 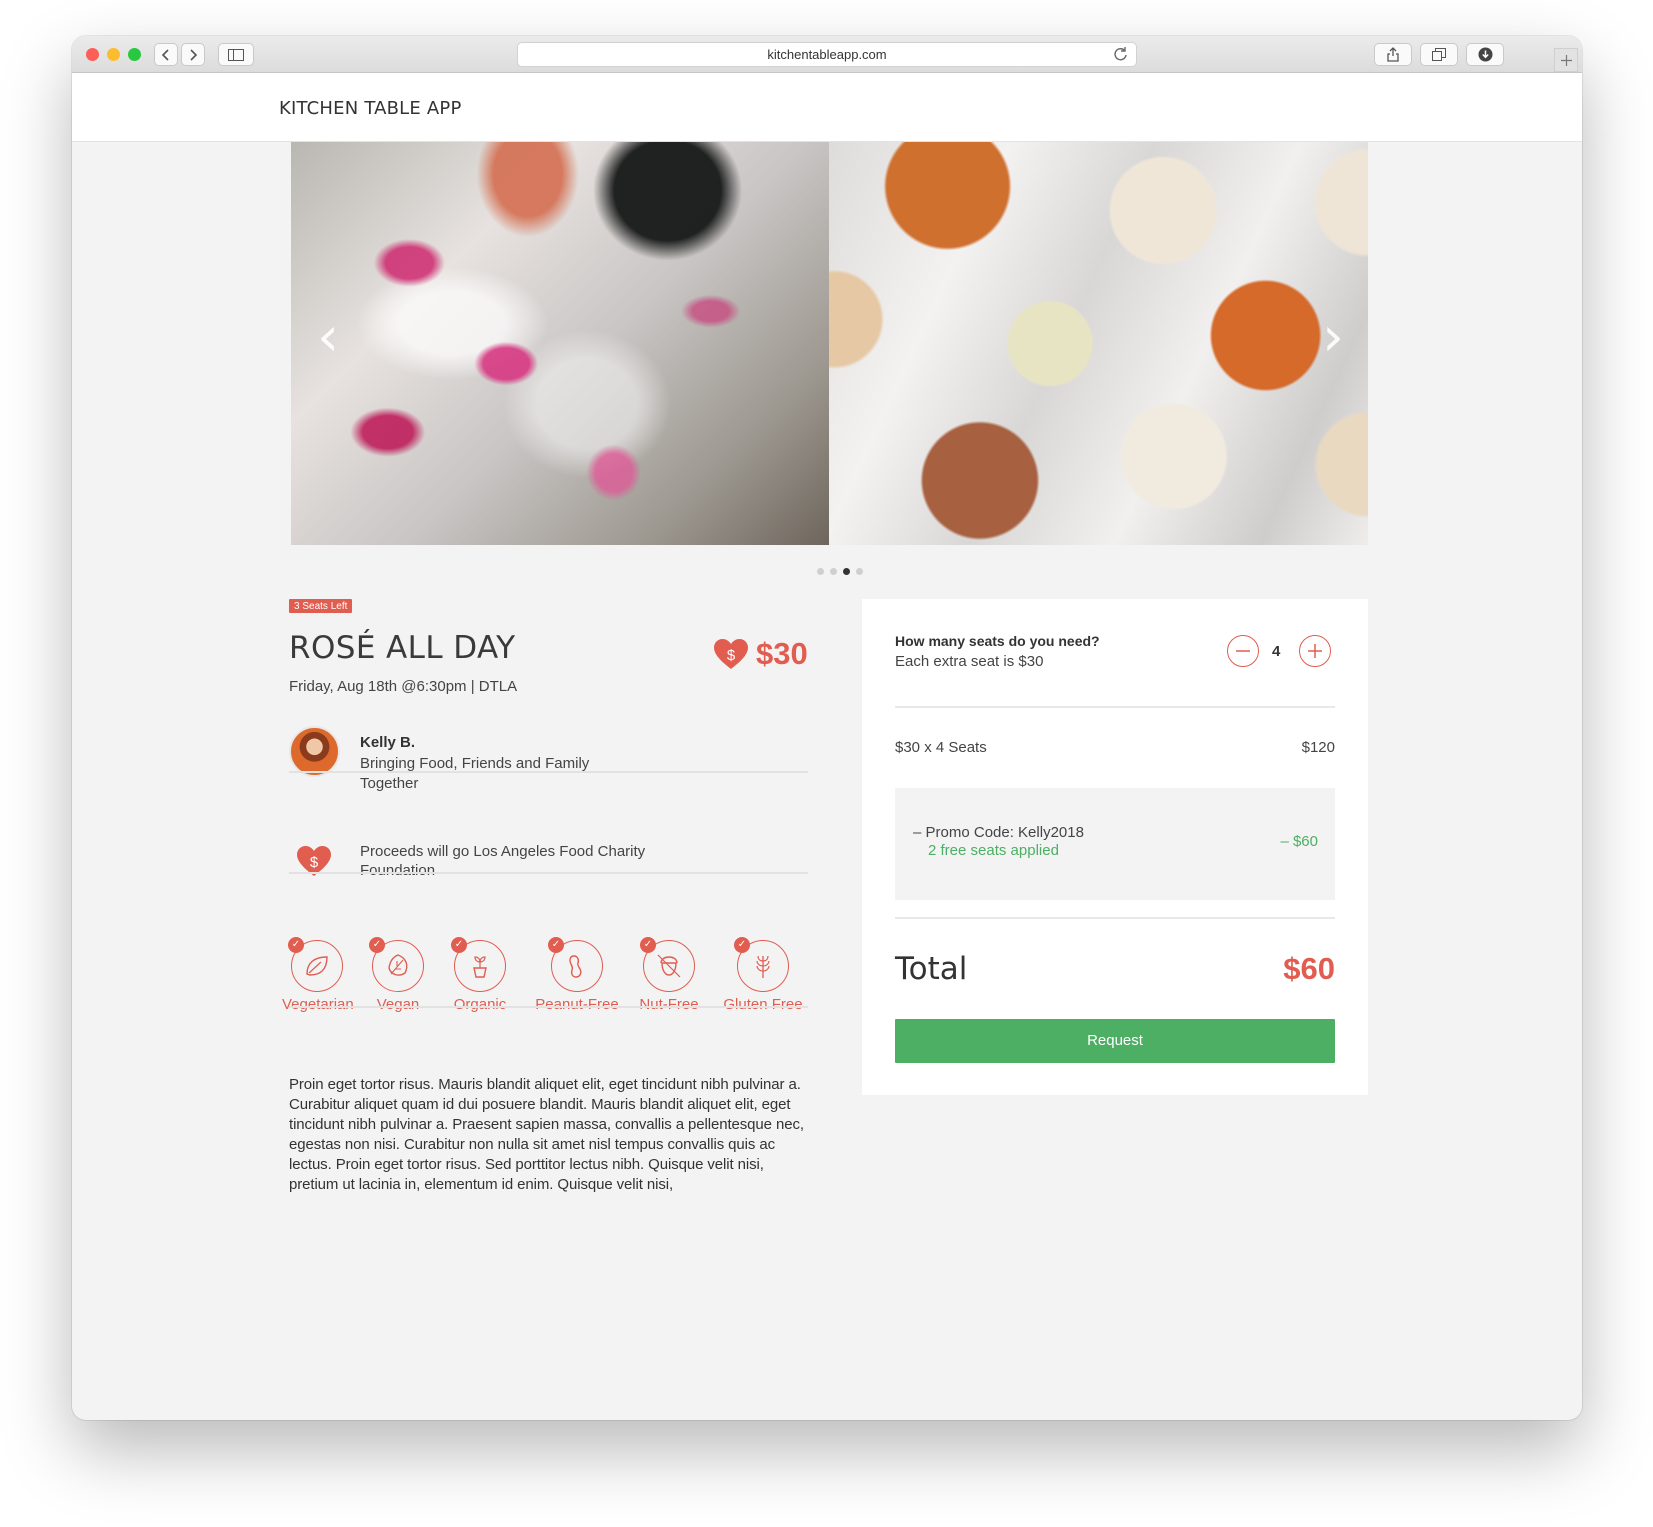 I want to click on leaf-icon, so click(x=317, y=966).